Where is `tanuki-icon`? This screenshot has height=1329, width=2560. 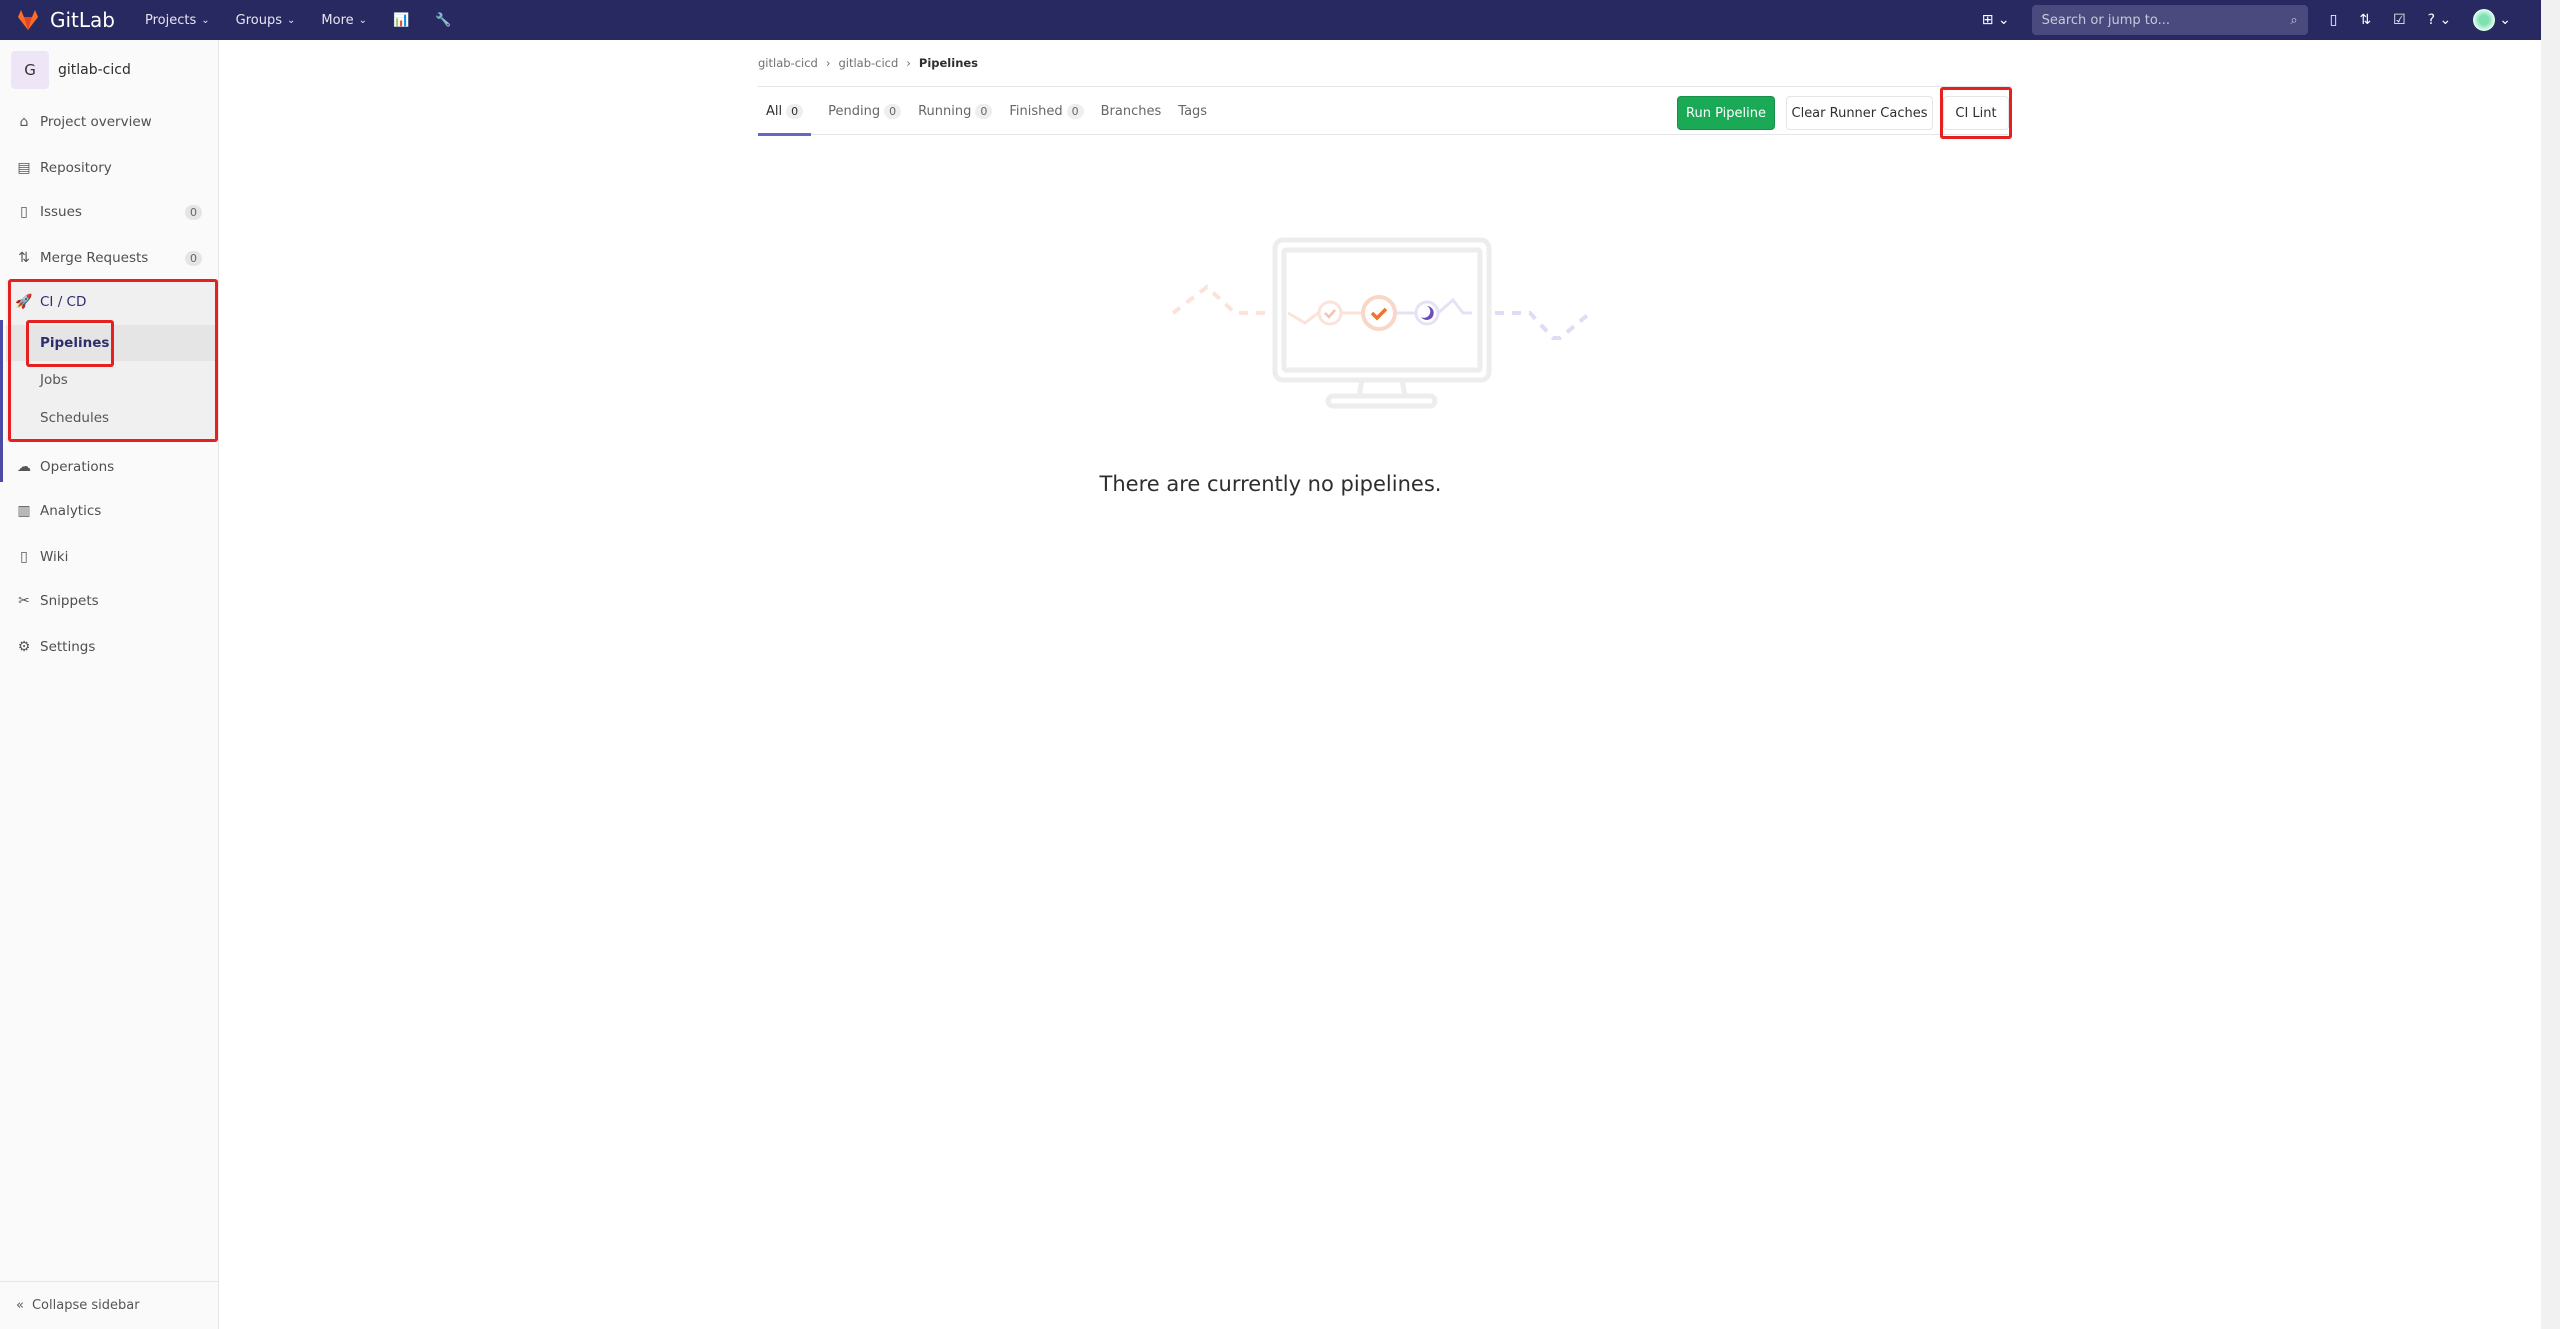 tanuki-icon is located at coordinates (28, 20).